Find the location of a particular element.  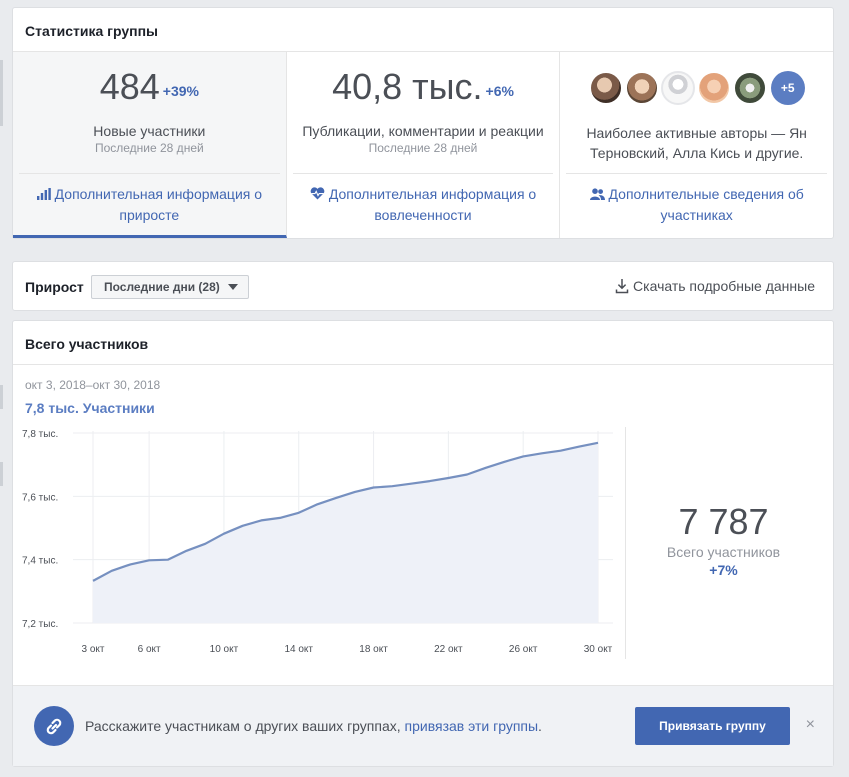

y-tick-label: 7,4 тыс. is located at coordinates (40, 561).